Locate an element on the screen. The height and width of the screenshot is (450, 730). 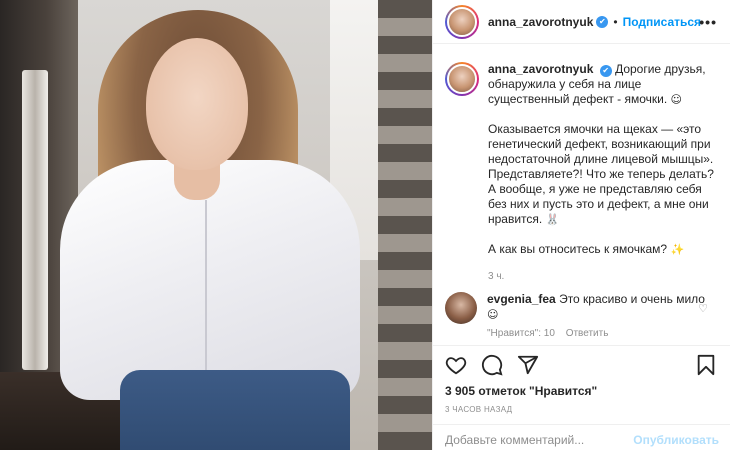
add-comment-bar: Опубликовать is located at coordinates (581, 437).